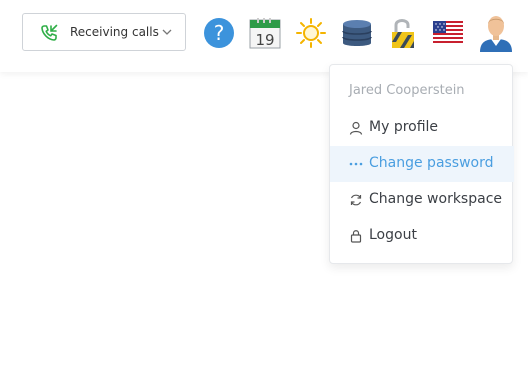 The width and height of the screenshot is (528, 385). What do you see at coordinates (264, 40) in the screenshot?
I see `calendar-day: 19` at bounding box center [264, 40].